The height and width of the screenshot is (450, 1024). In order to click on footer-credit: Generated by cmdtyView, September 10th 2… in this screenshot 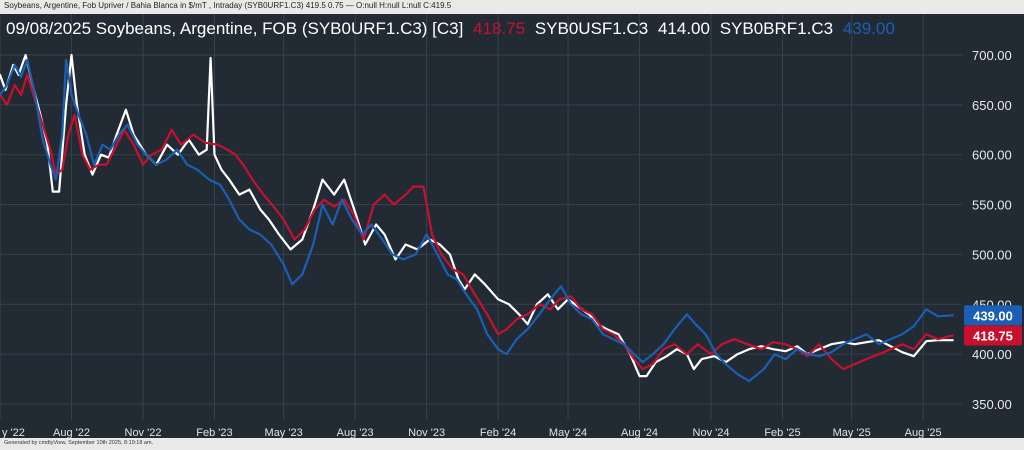, I will do `click(79, 443)`.